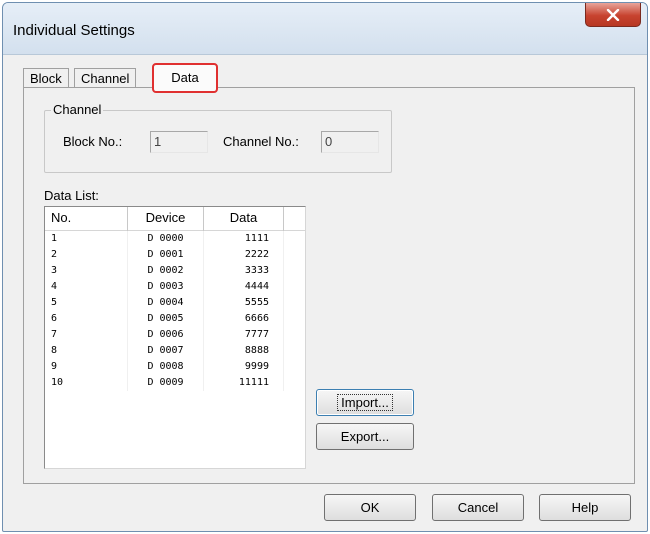  What do you see at coordinates (86, 219) in the screenshot?
I see `column-header-no: No.` at bounding box center [86, 219].